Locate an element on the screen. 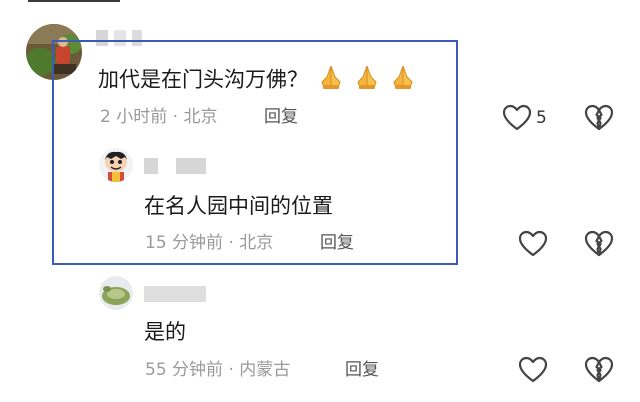  comment-time: 55 分钟前 is located at coordinates (184, 370).